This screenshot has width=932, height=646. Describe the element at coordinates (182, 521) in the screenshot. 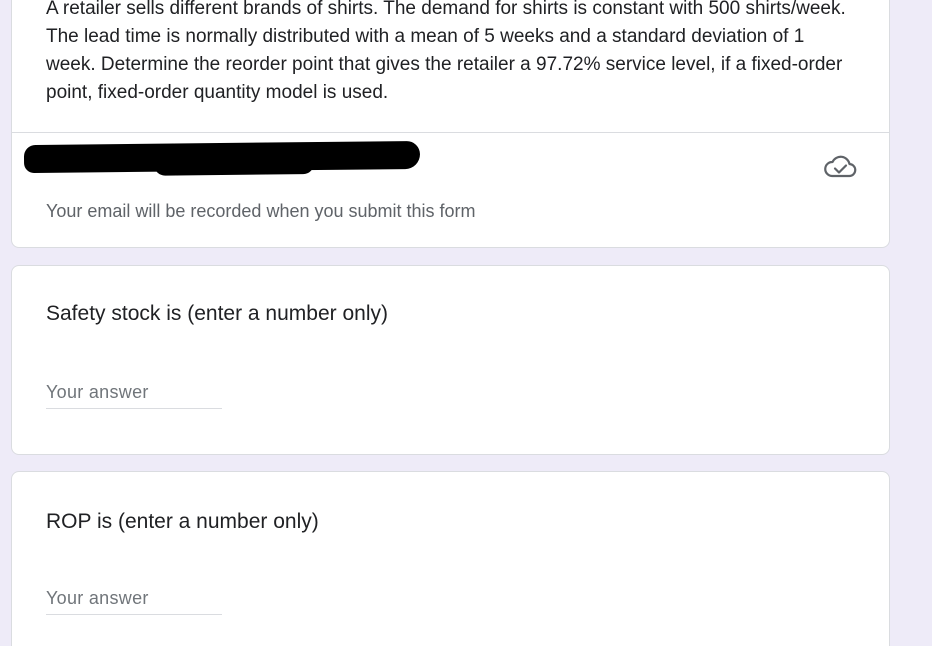

I see `question-title: ROP is (enter a number only)` at that location.